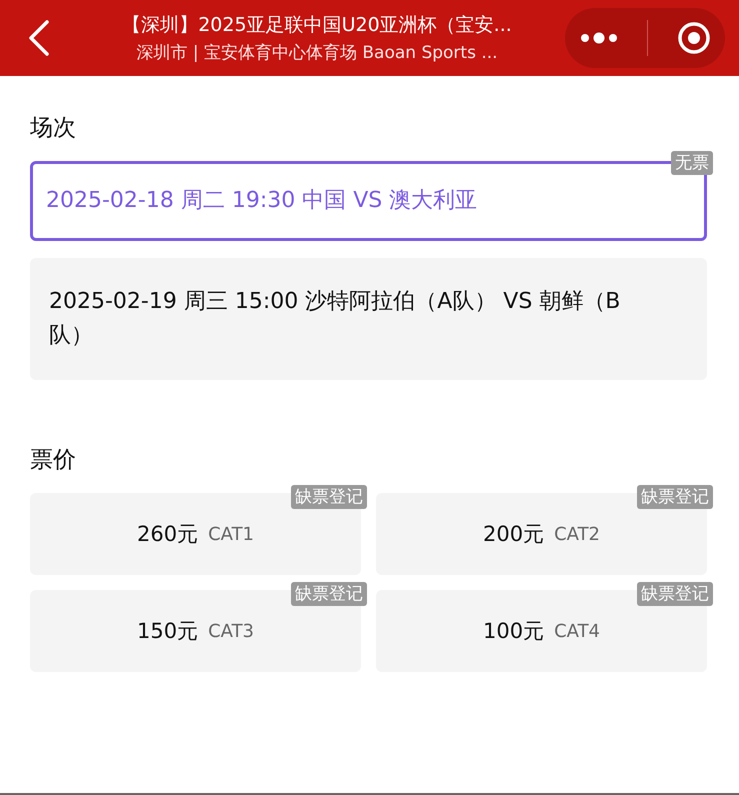 Image resolution: width=739 pixels, height=795 pixels. I want to click on session-option: 2025-02-19 周三 15:00 沙特阿拉伯（A队） VS 朝鲜（B队）, so click(368, 319).